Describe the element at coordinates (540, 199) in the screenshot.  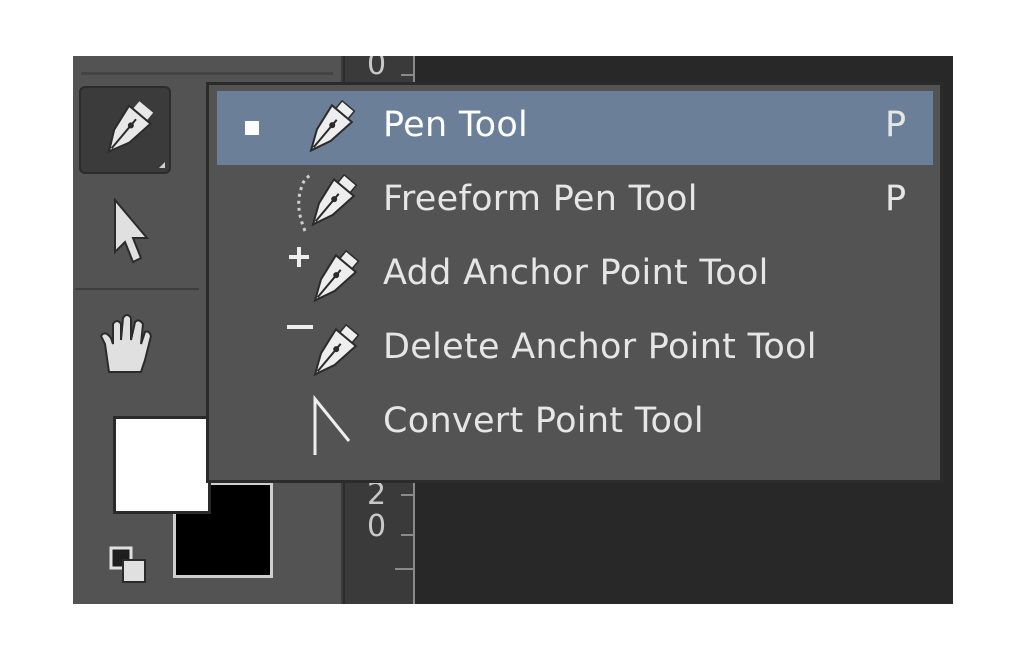
I see `menu-item-label: Freeform Pen Tool` at that location.